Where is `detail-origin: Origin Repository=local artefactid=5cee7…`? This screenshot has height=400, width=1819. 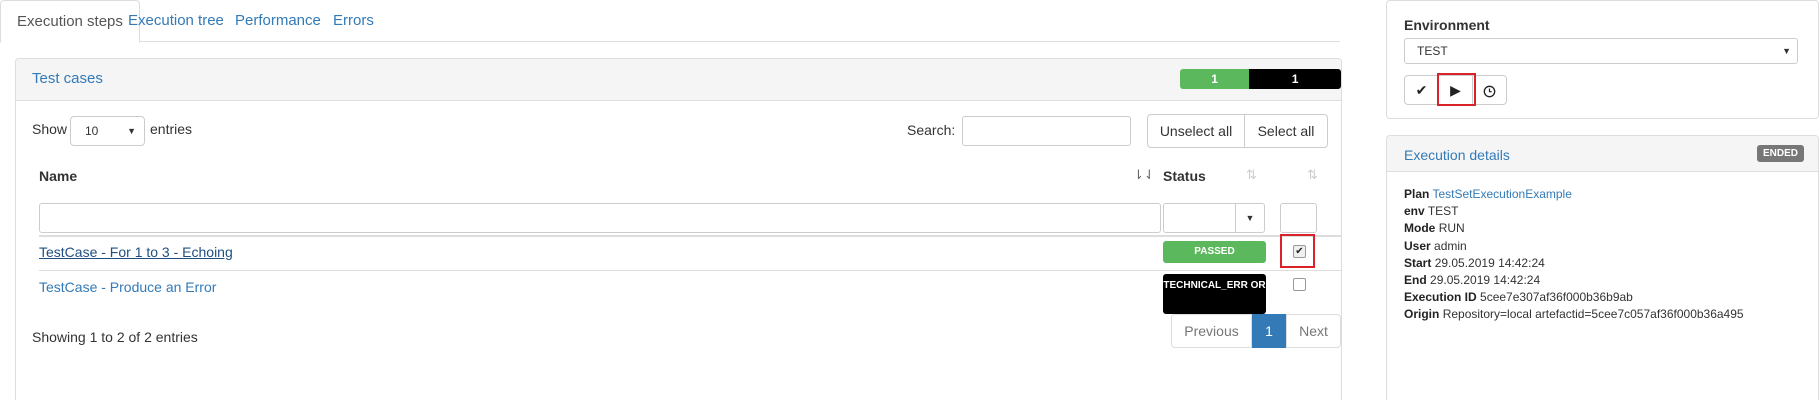 detail-origin: Origin Repository=local artefactid=5cee7… is located at coordinates (1574, 314).